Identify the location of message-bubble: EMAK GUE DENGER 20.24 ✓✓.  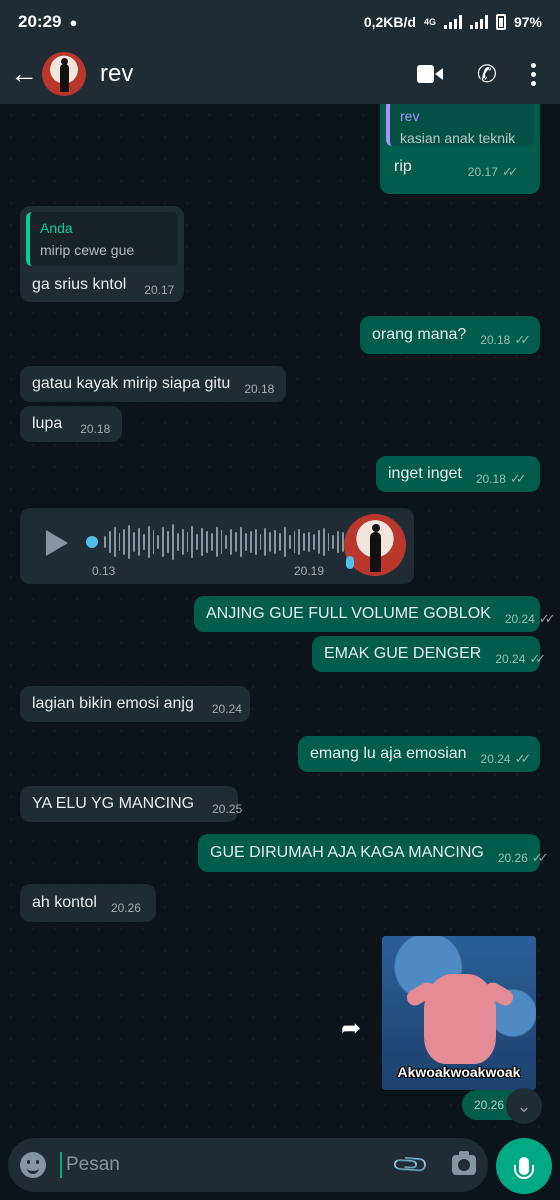
(429, 654).